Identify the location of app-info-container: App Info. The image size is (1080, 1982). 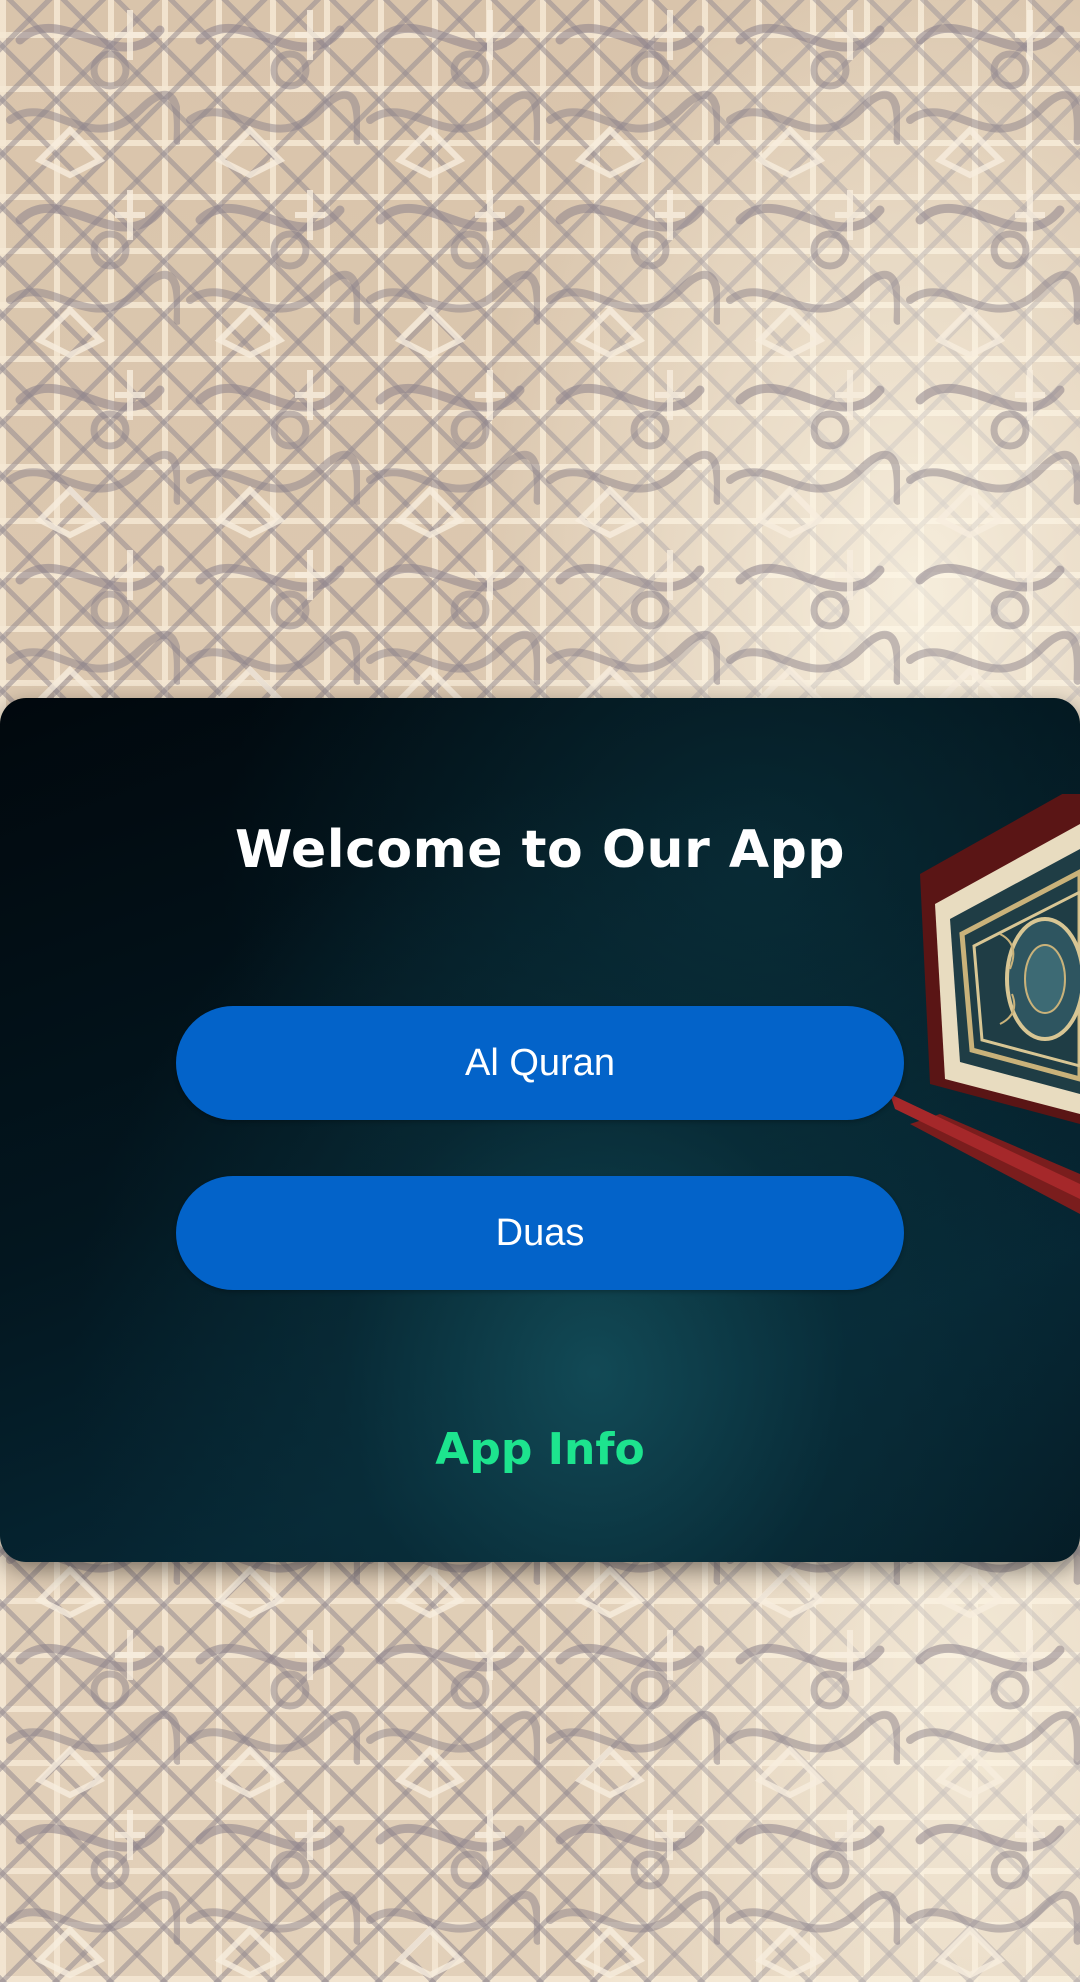
(540, 1449).